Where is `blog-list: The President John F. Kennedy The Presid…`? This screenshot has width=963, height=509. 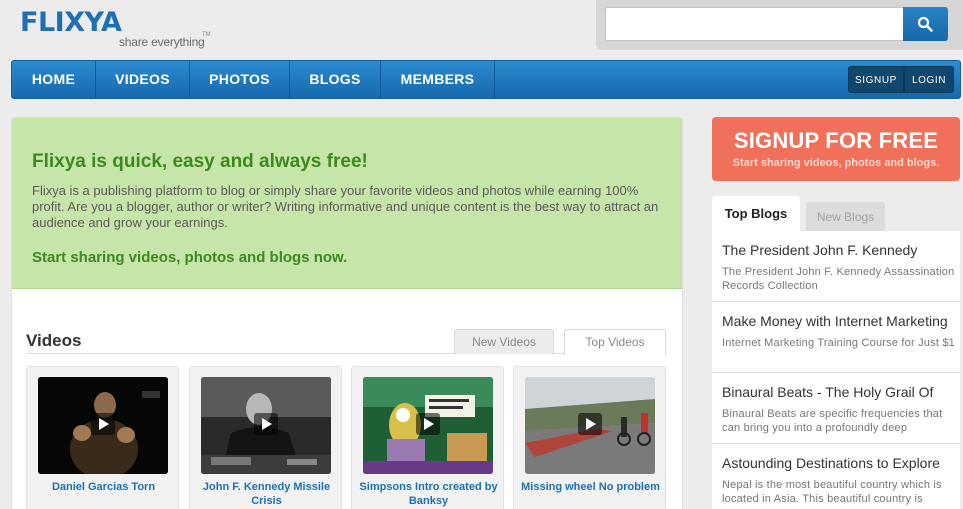
blog-list: The President John F. Kennedy The Presid… is located at coordinates (836, 370).